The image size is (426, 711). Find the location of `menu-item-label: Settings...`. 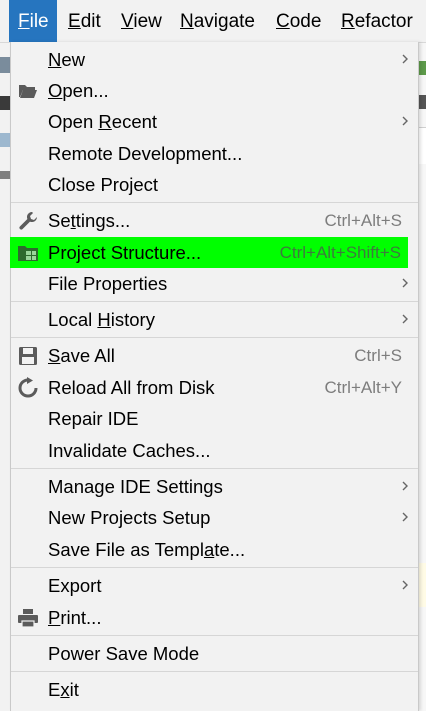

menu-item-label: Settings... is located at coordinates (89, 220).